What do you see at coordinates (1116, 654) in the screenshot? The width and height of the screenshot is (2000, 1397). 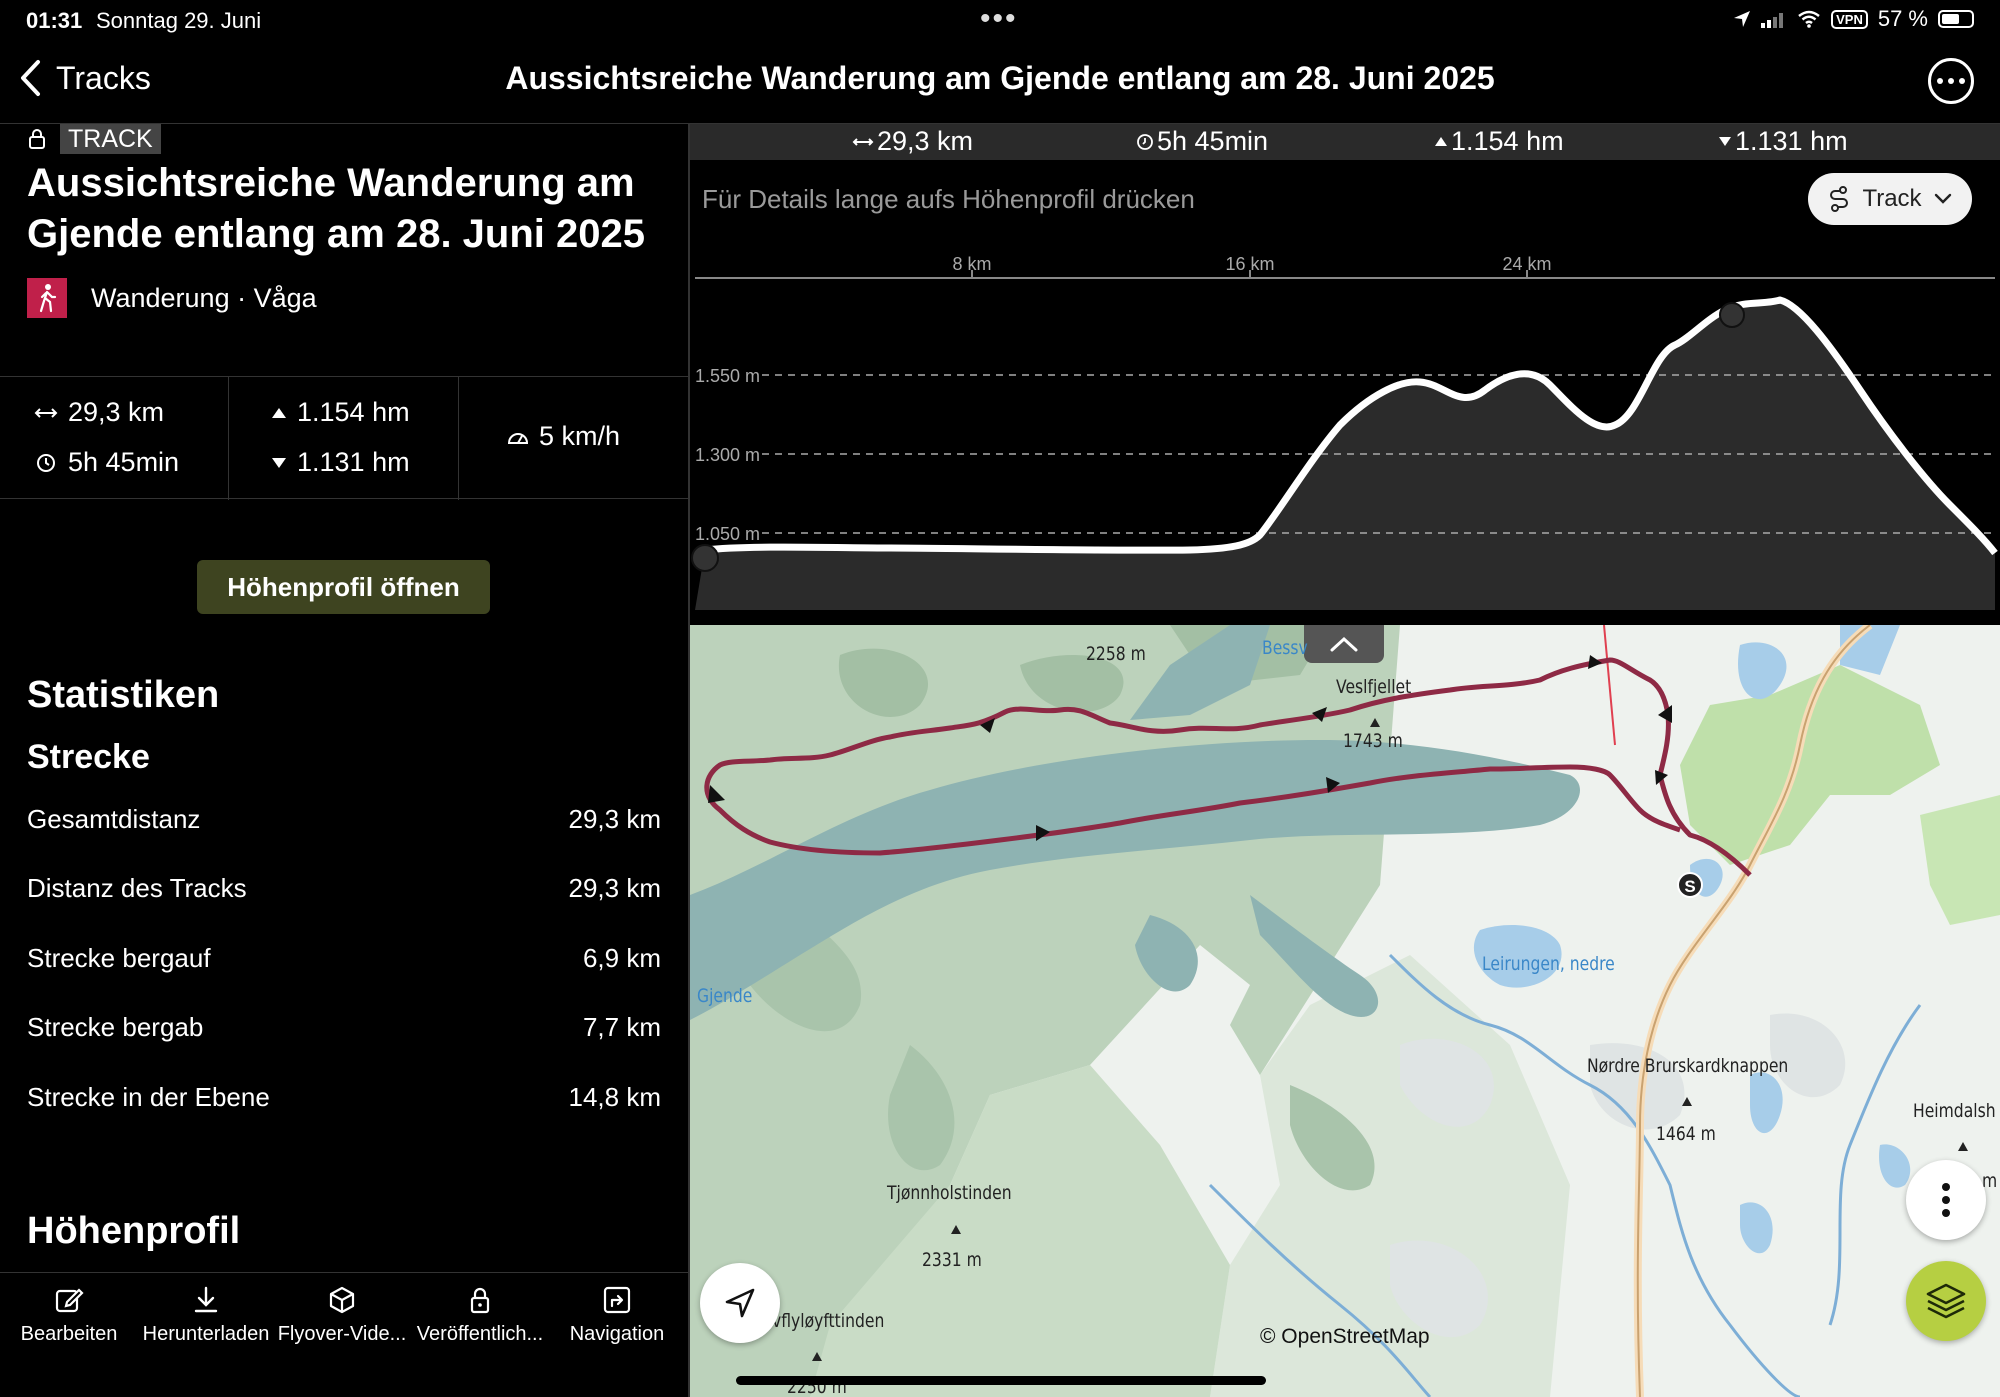 I see `map-label: 2258 m` at bounding box center [1116, 654].